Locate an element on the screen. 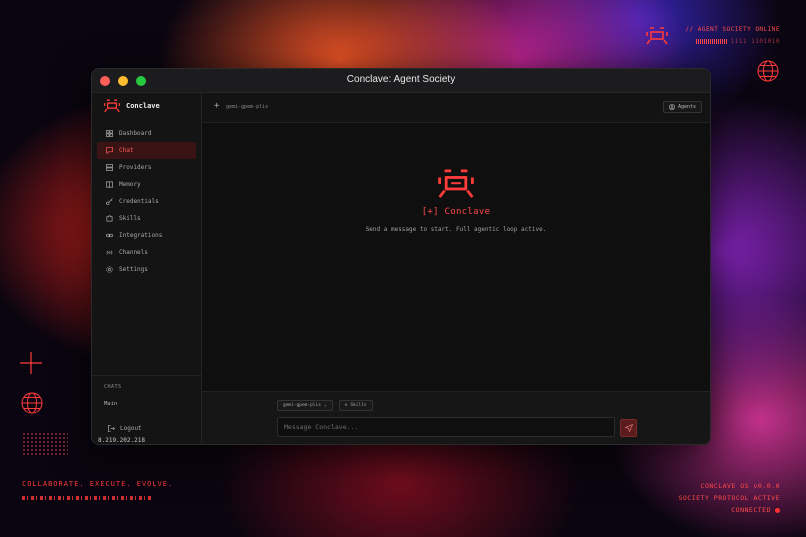 This screenshot has width=806, height=537. brand: Conclave is located at coordinates (146, 106).